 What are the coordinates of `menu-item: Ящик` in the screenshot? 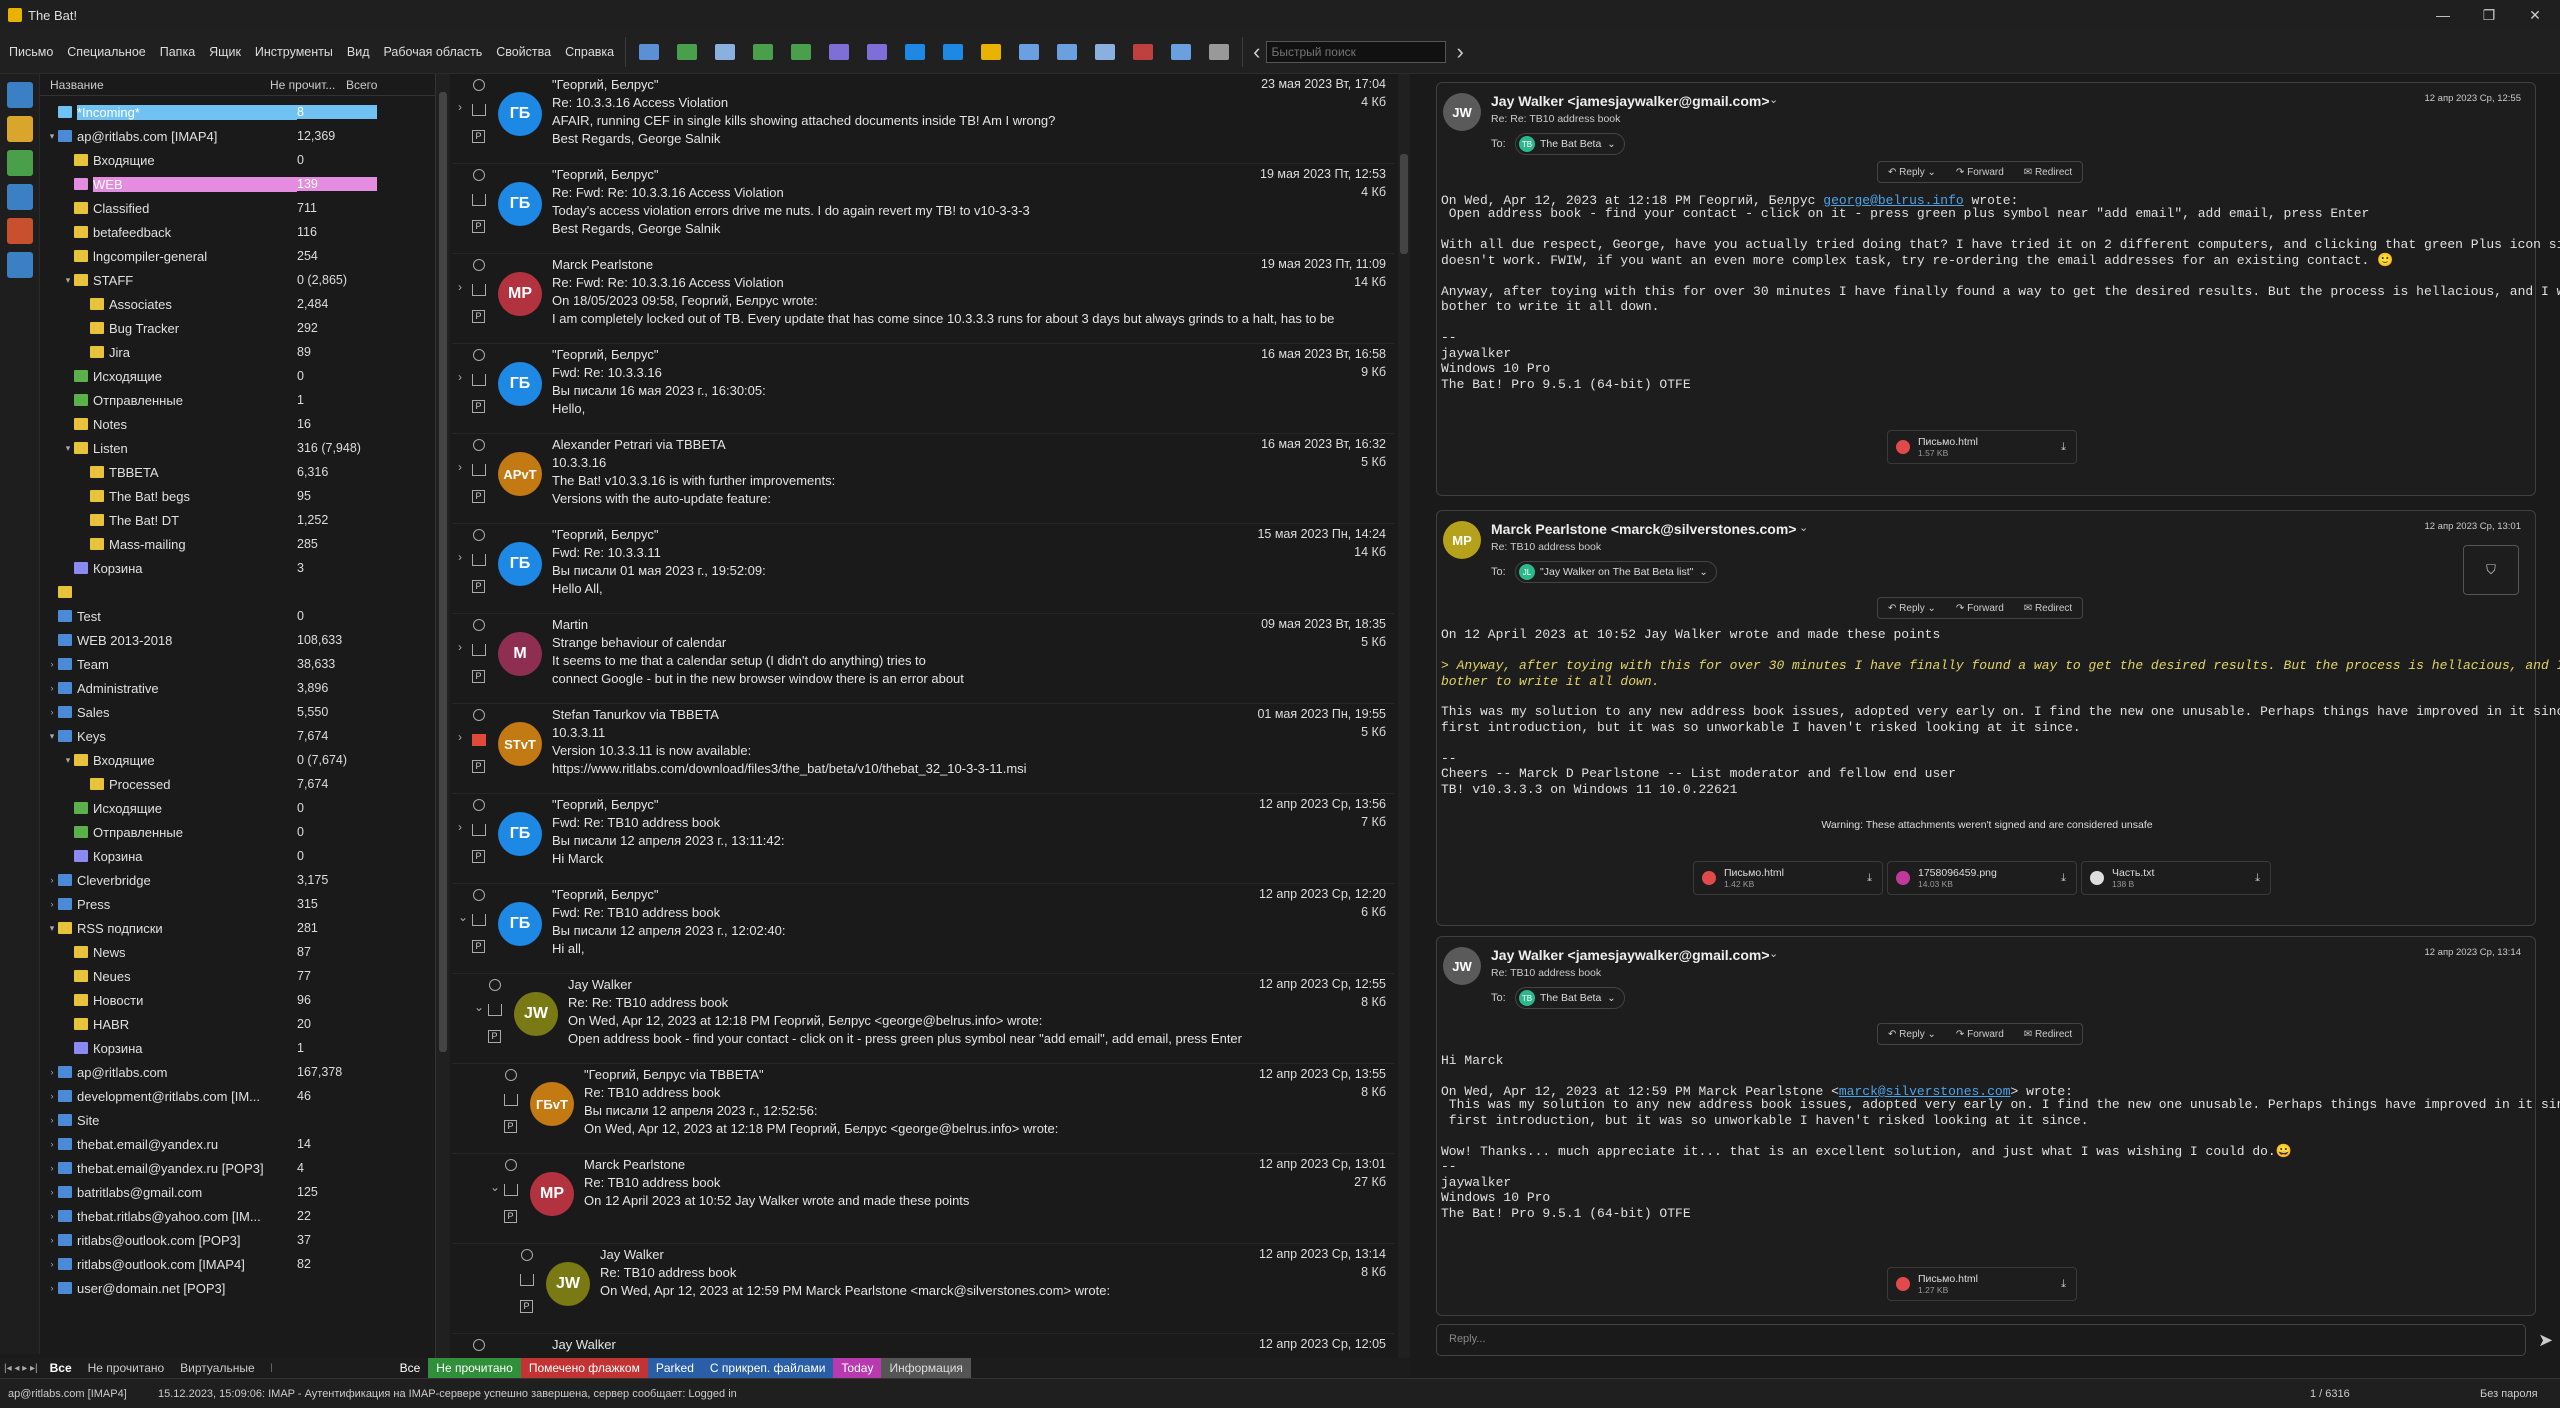 It's located at (225, 52).